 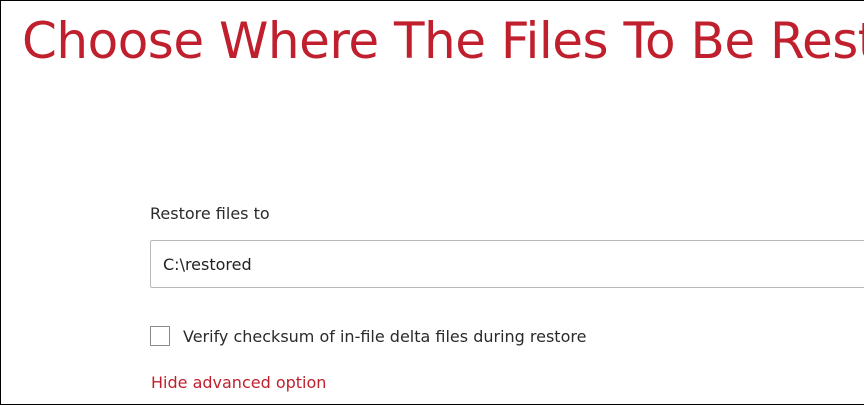 I want to click on restore-files-to-label: Restore files to, so click(x=210, y=213).